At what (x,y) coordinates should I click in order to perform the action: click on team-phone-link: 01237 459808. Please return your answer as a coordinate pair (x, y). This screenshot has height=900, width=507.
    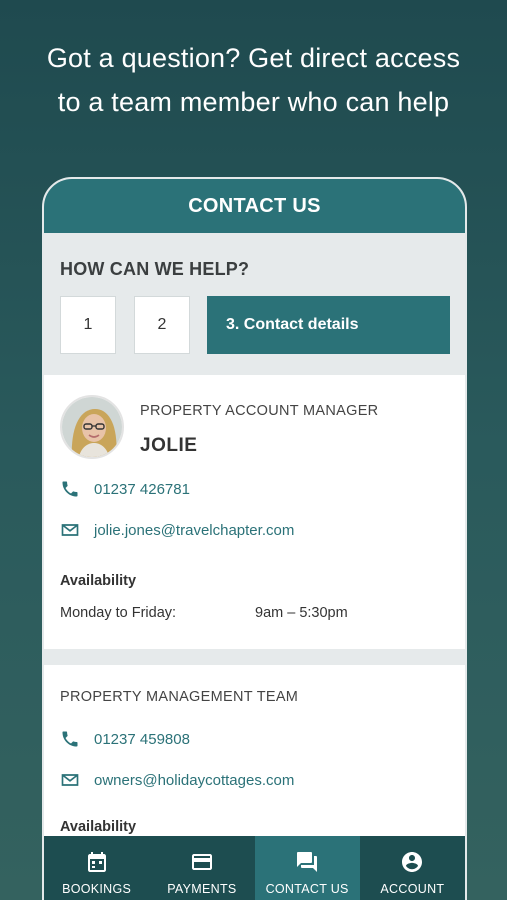
    Looking at the image, I should click on (125, 739).